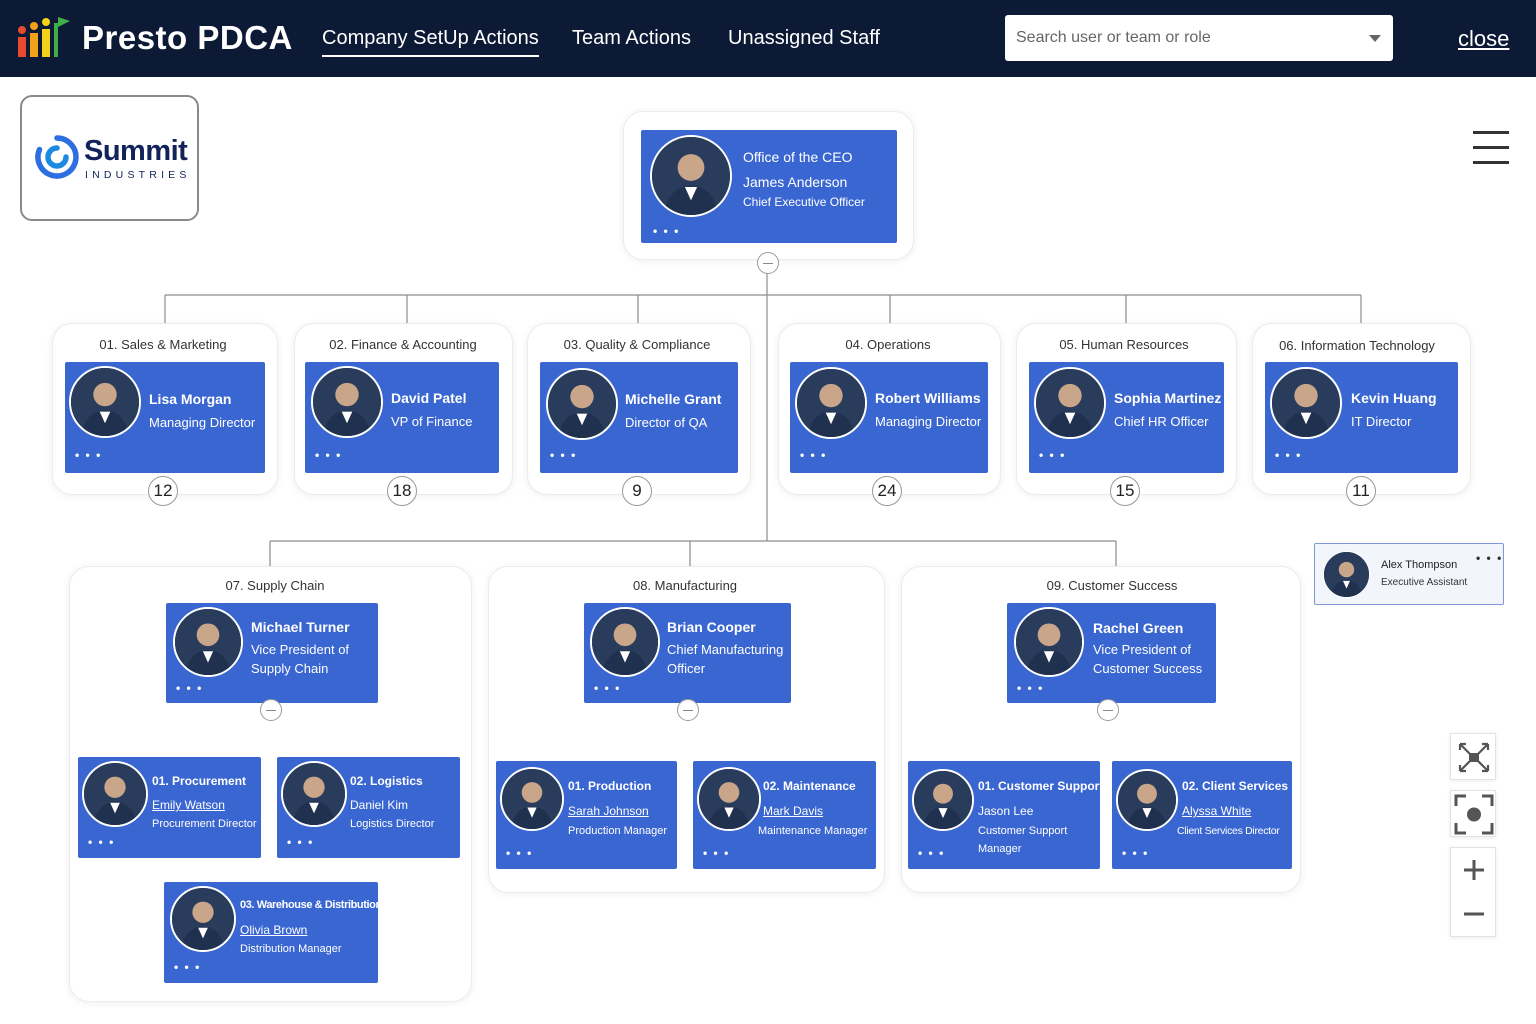  What do you see at coordinates (1180, 38) in the screenshot?
I see `search-input` at bounding box center [1180, 38].